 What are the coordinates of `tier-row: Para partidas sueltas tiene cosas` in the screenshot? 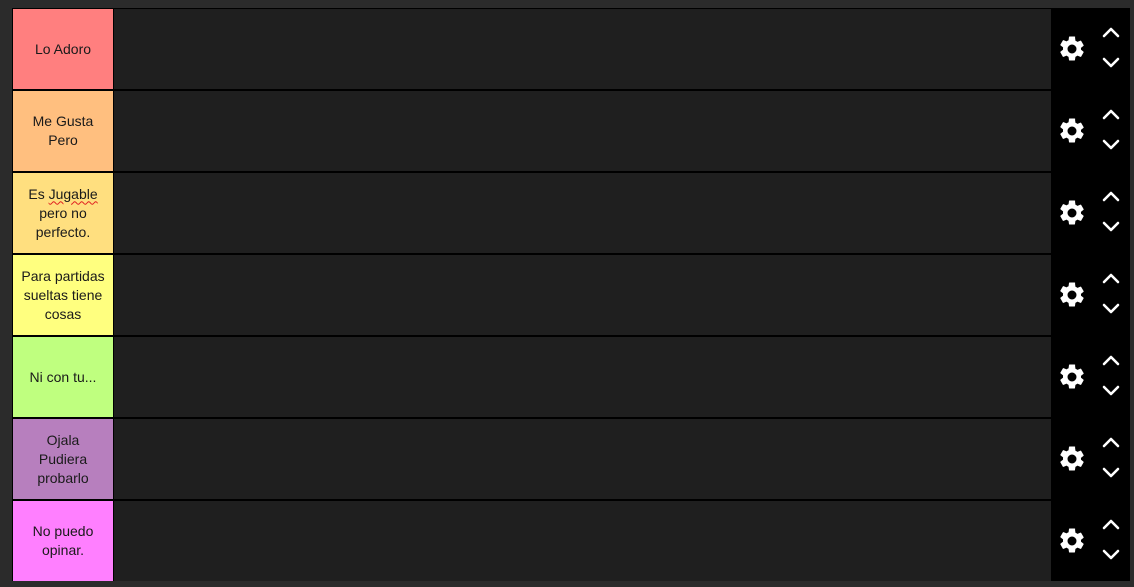 It's located at (572, 295).